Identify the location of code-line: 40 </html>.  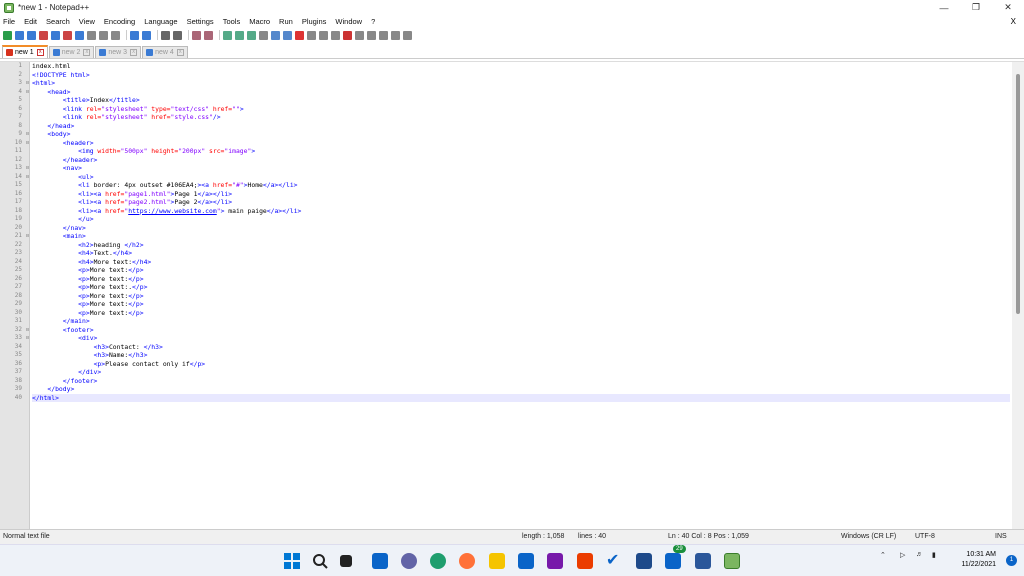
(512, 397).